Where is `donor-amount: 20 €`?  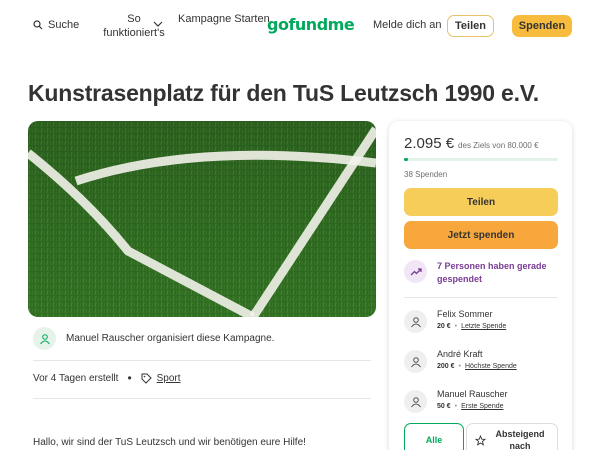 donor-amount: 20 € is located at coordinates (444, 326).